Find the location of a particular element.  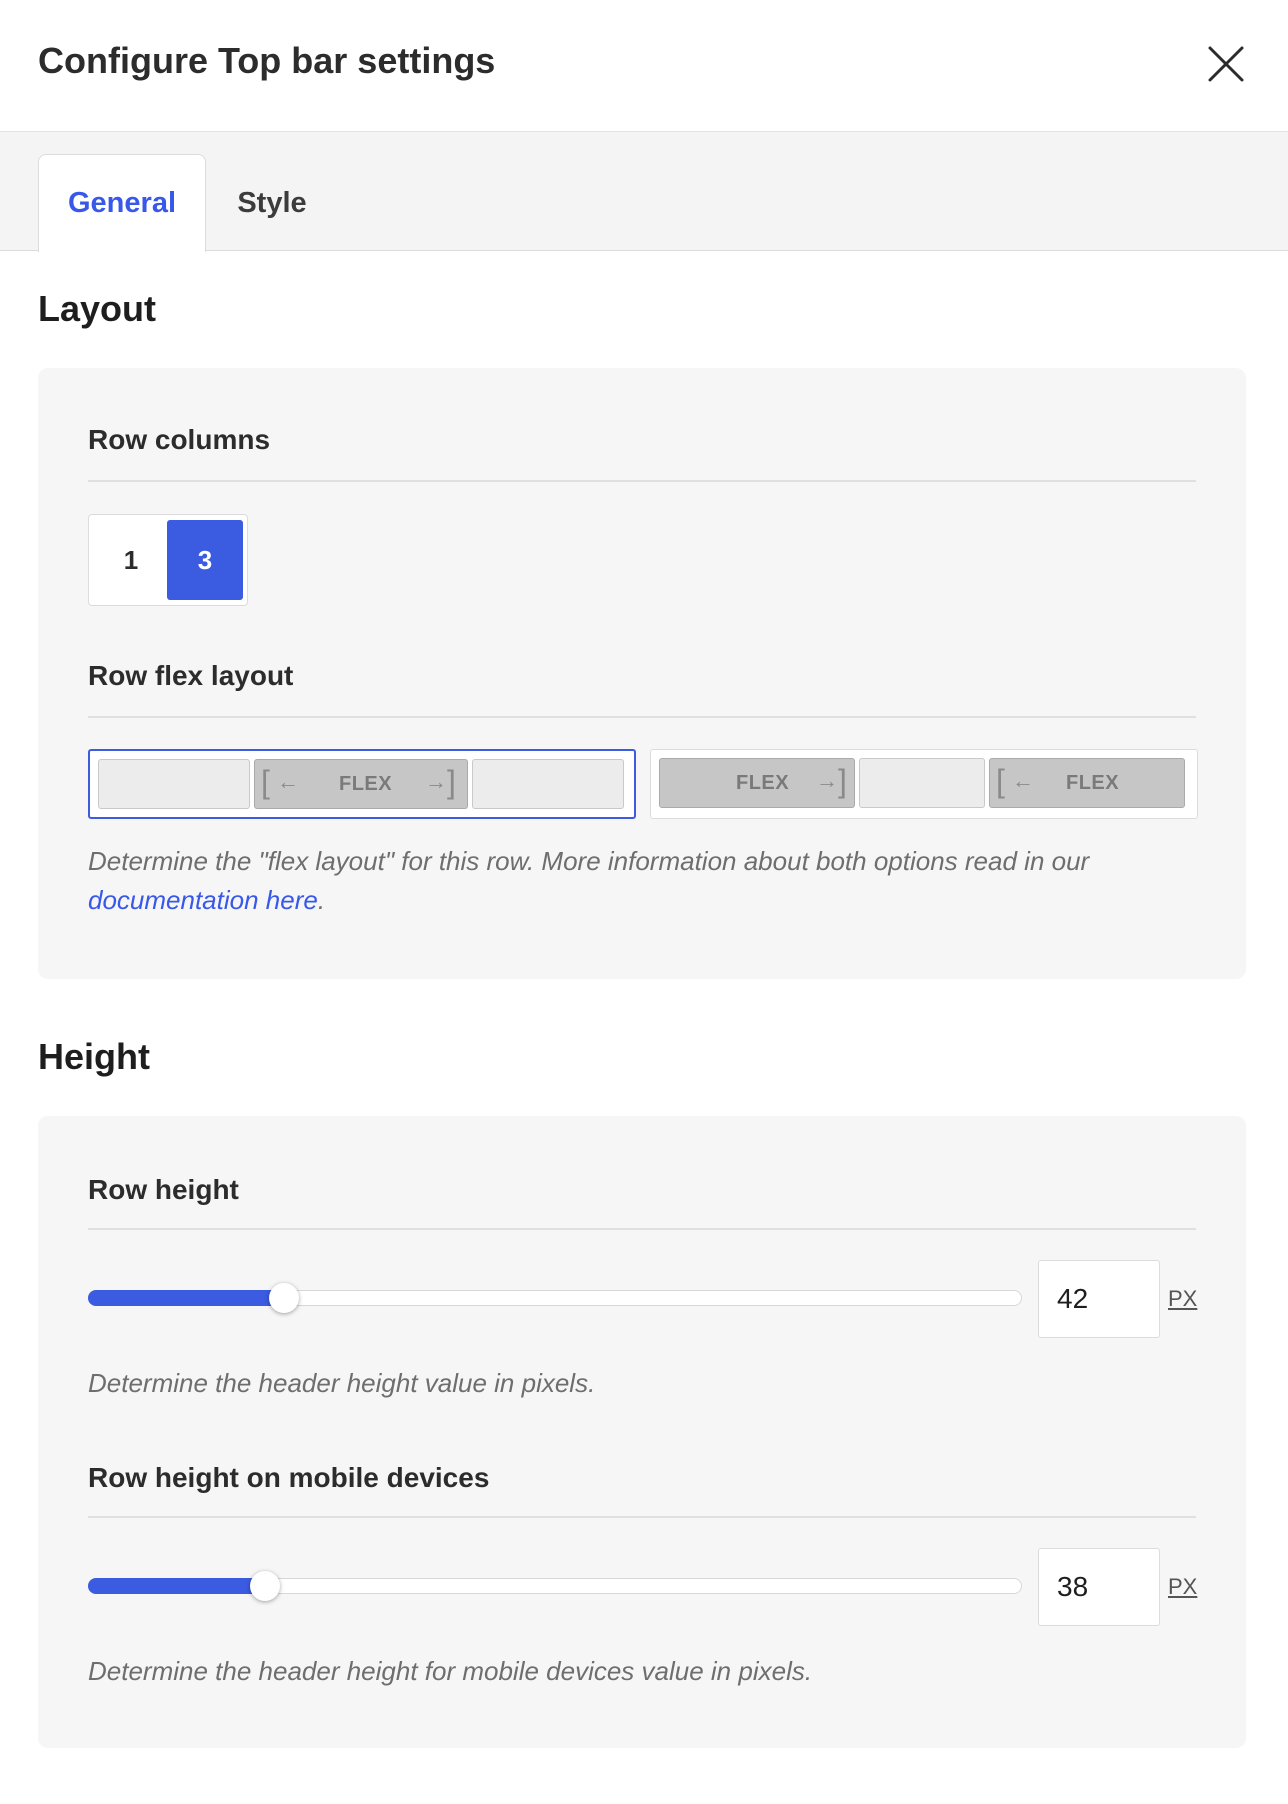

close-button is located at coordinates (1226, 64).